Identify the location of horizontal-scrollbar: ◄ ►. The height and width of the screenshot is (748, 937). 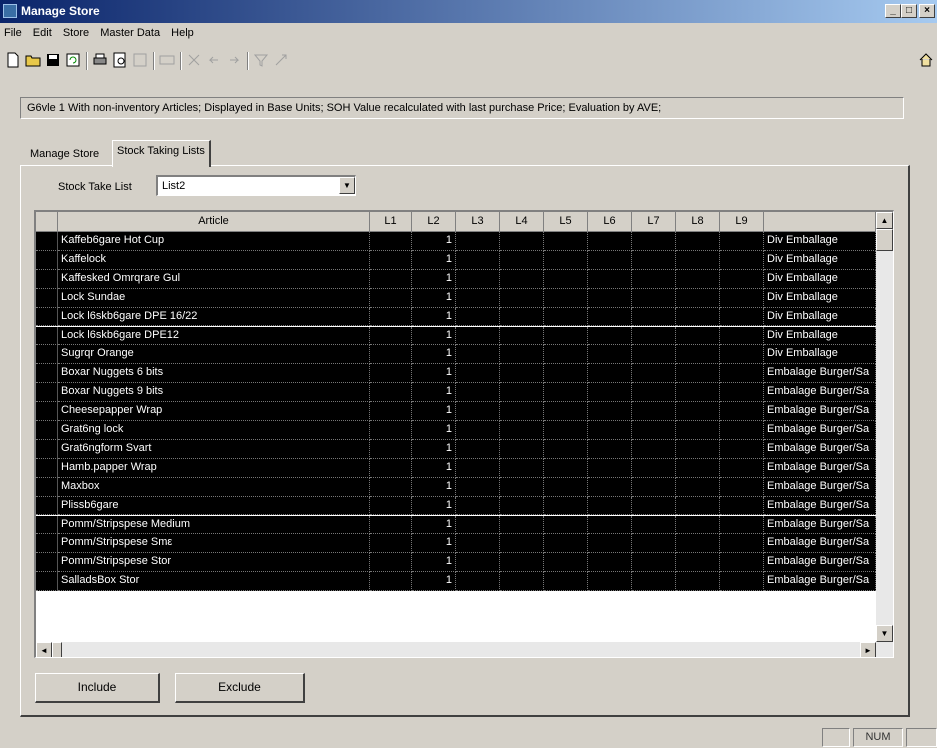
(464, 649).